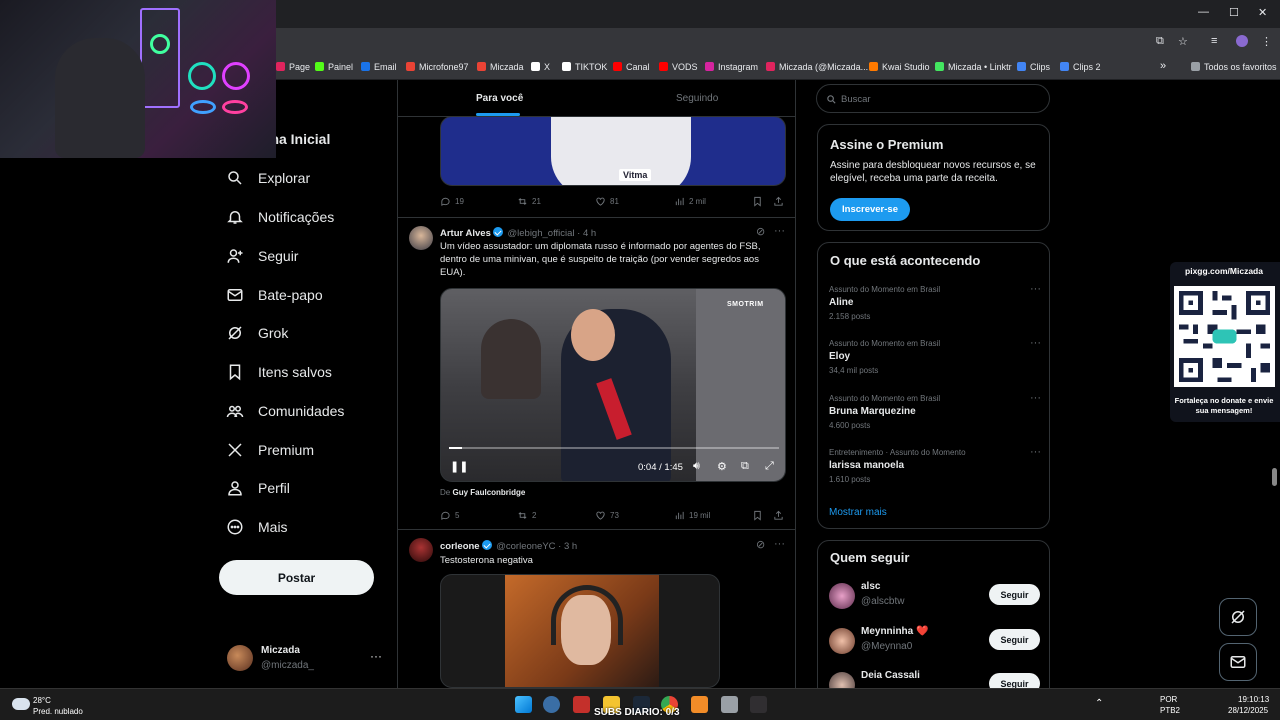  I want to click on tab-seguindo: Seguindo, so click(697, 98).